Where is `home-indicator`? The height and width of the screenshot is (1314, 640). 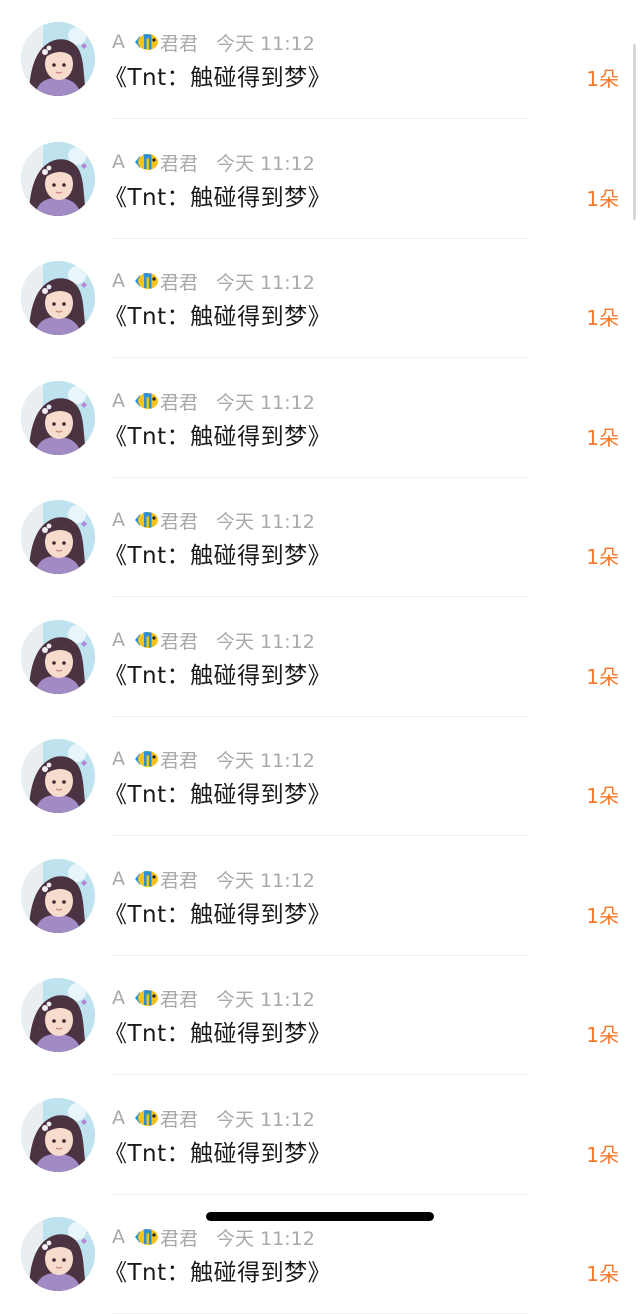
home-indicator is located at coordinates (320, 1216).